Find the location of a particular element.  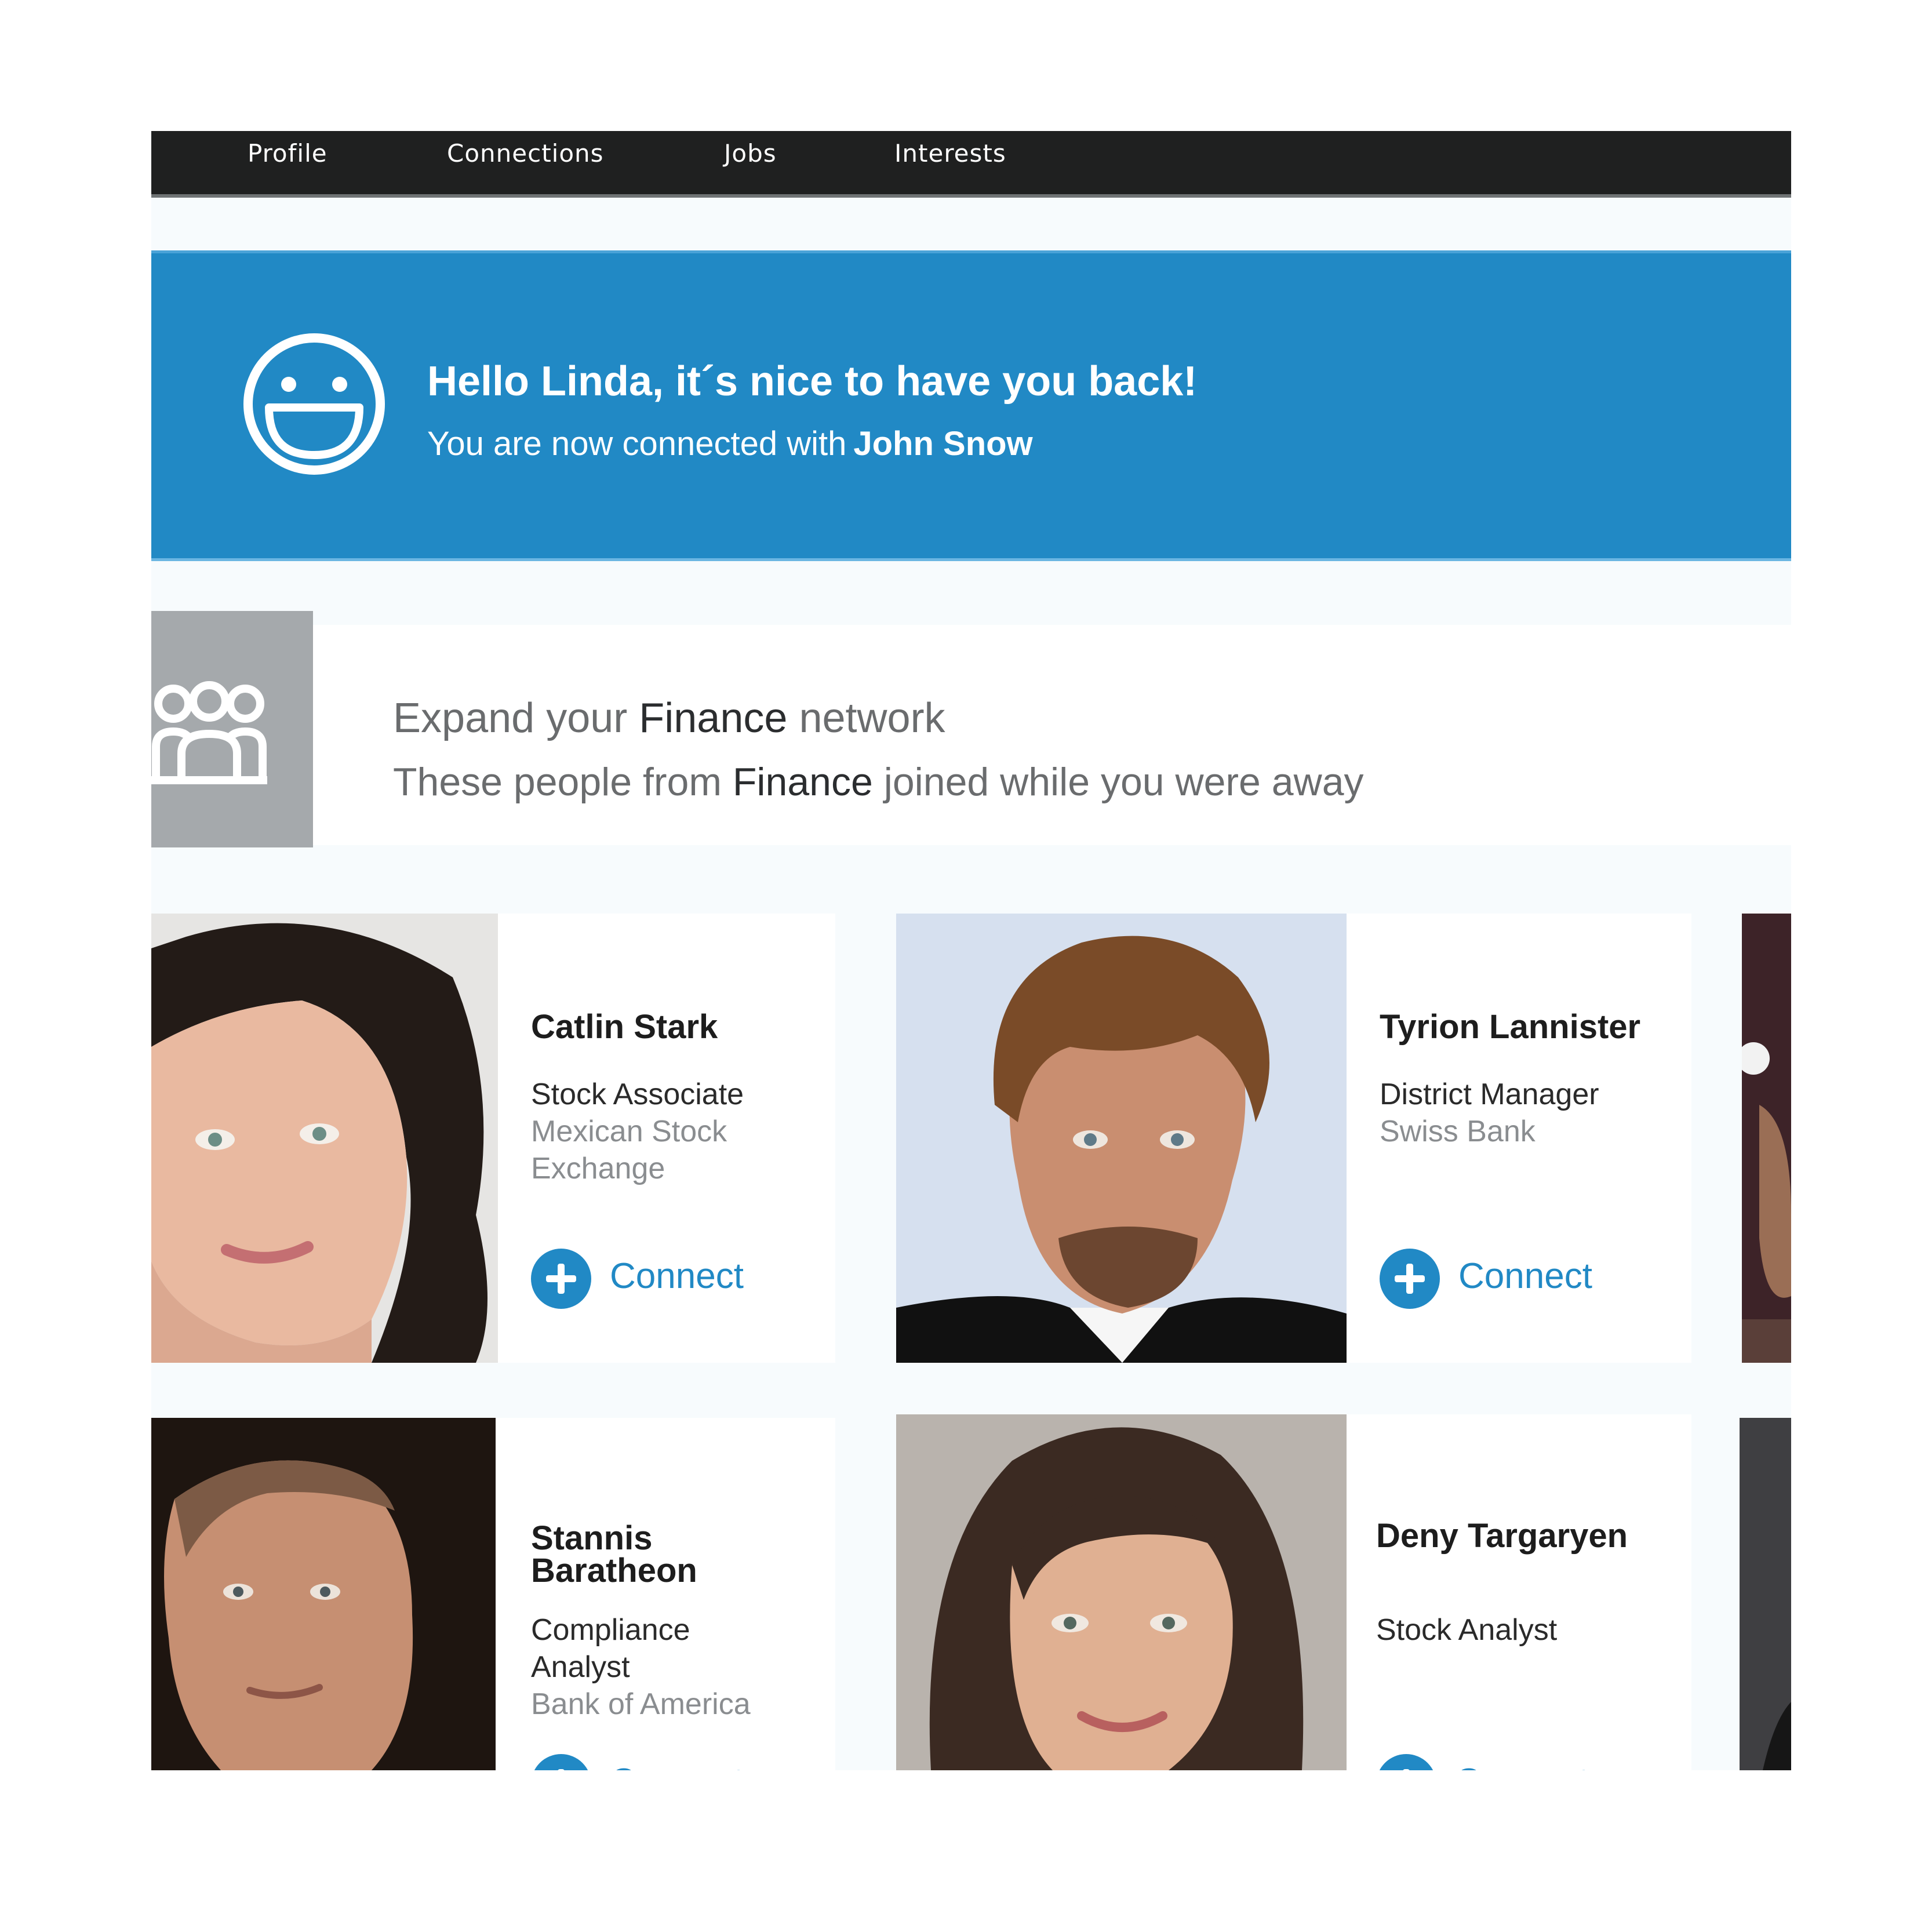

person-company: Mexican Stock Exchange is located at coordinates (629, 1150).